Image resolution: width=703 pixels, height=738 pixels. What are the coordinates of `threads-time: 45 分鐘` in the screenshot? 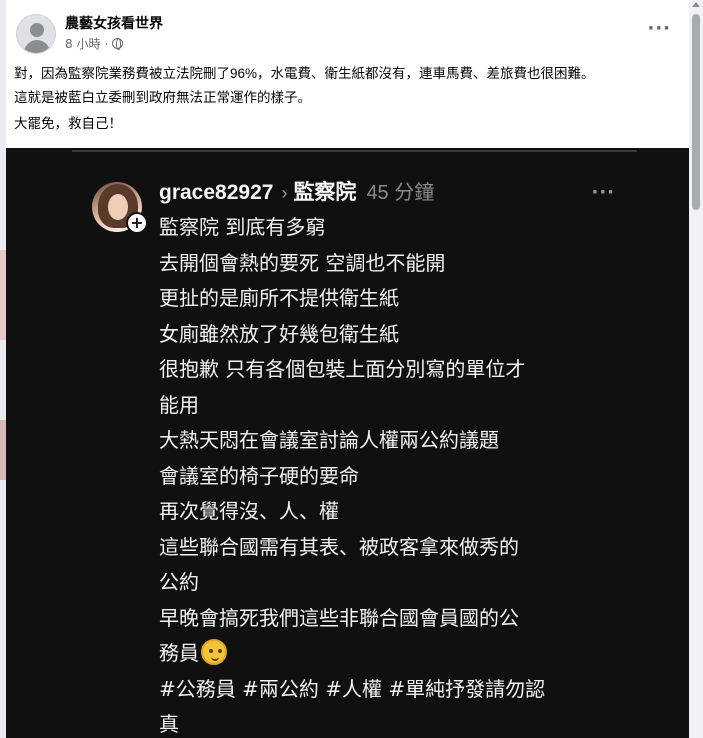 It's located at (400, 193).